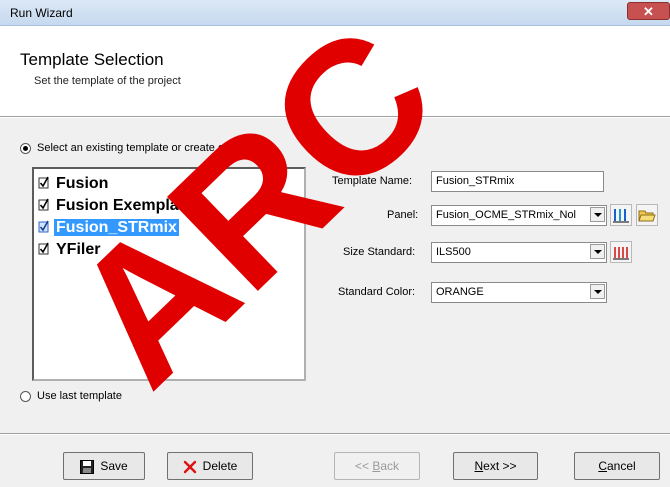 The image size is (670, 487). I want to click on close-icon: ✕, so click(648, 11).